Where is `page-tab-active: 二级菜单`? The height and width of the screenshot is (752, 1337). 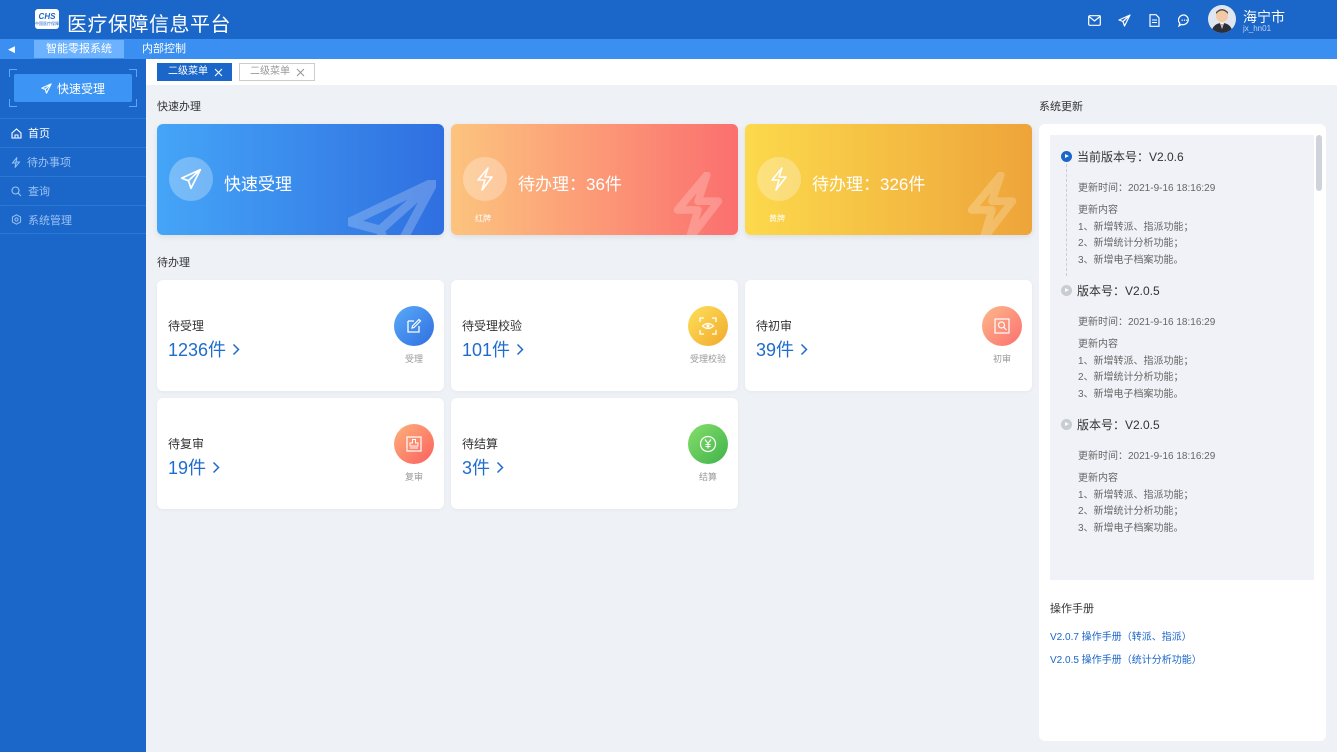
page-tab-active: 二级菜单 is located at coordinates (194, 72).